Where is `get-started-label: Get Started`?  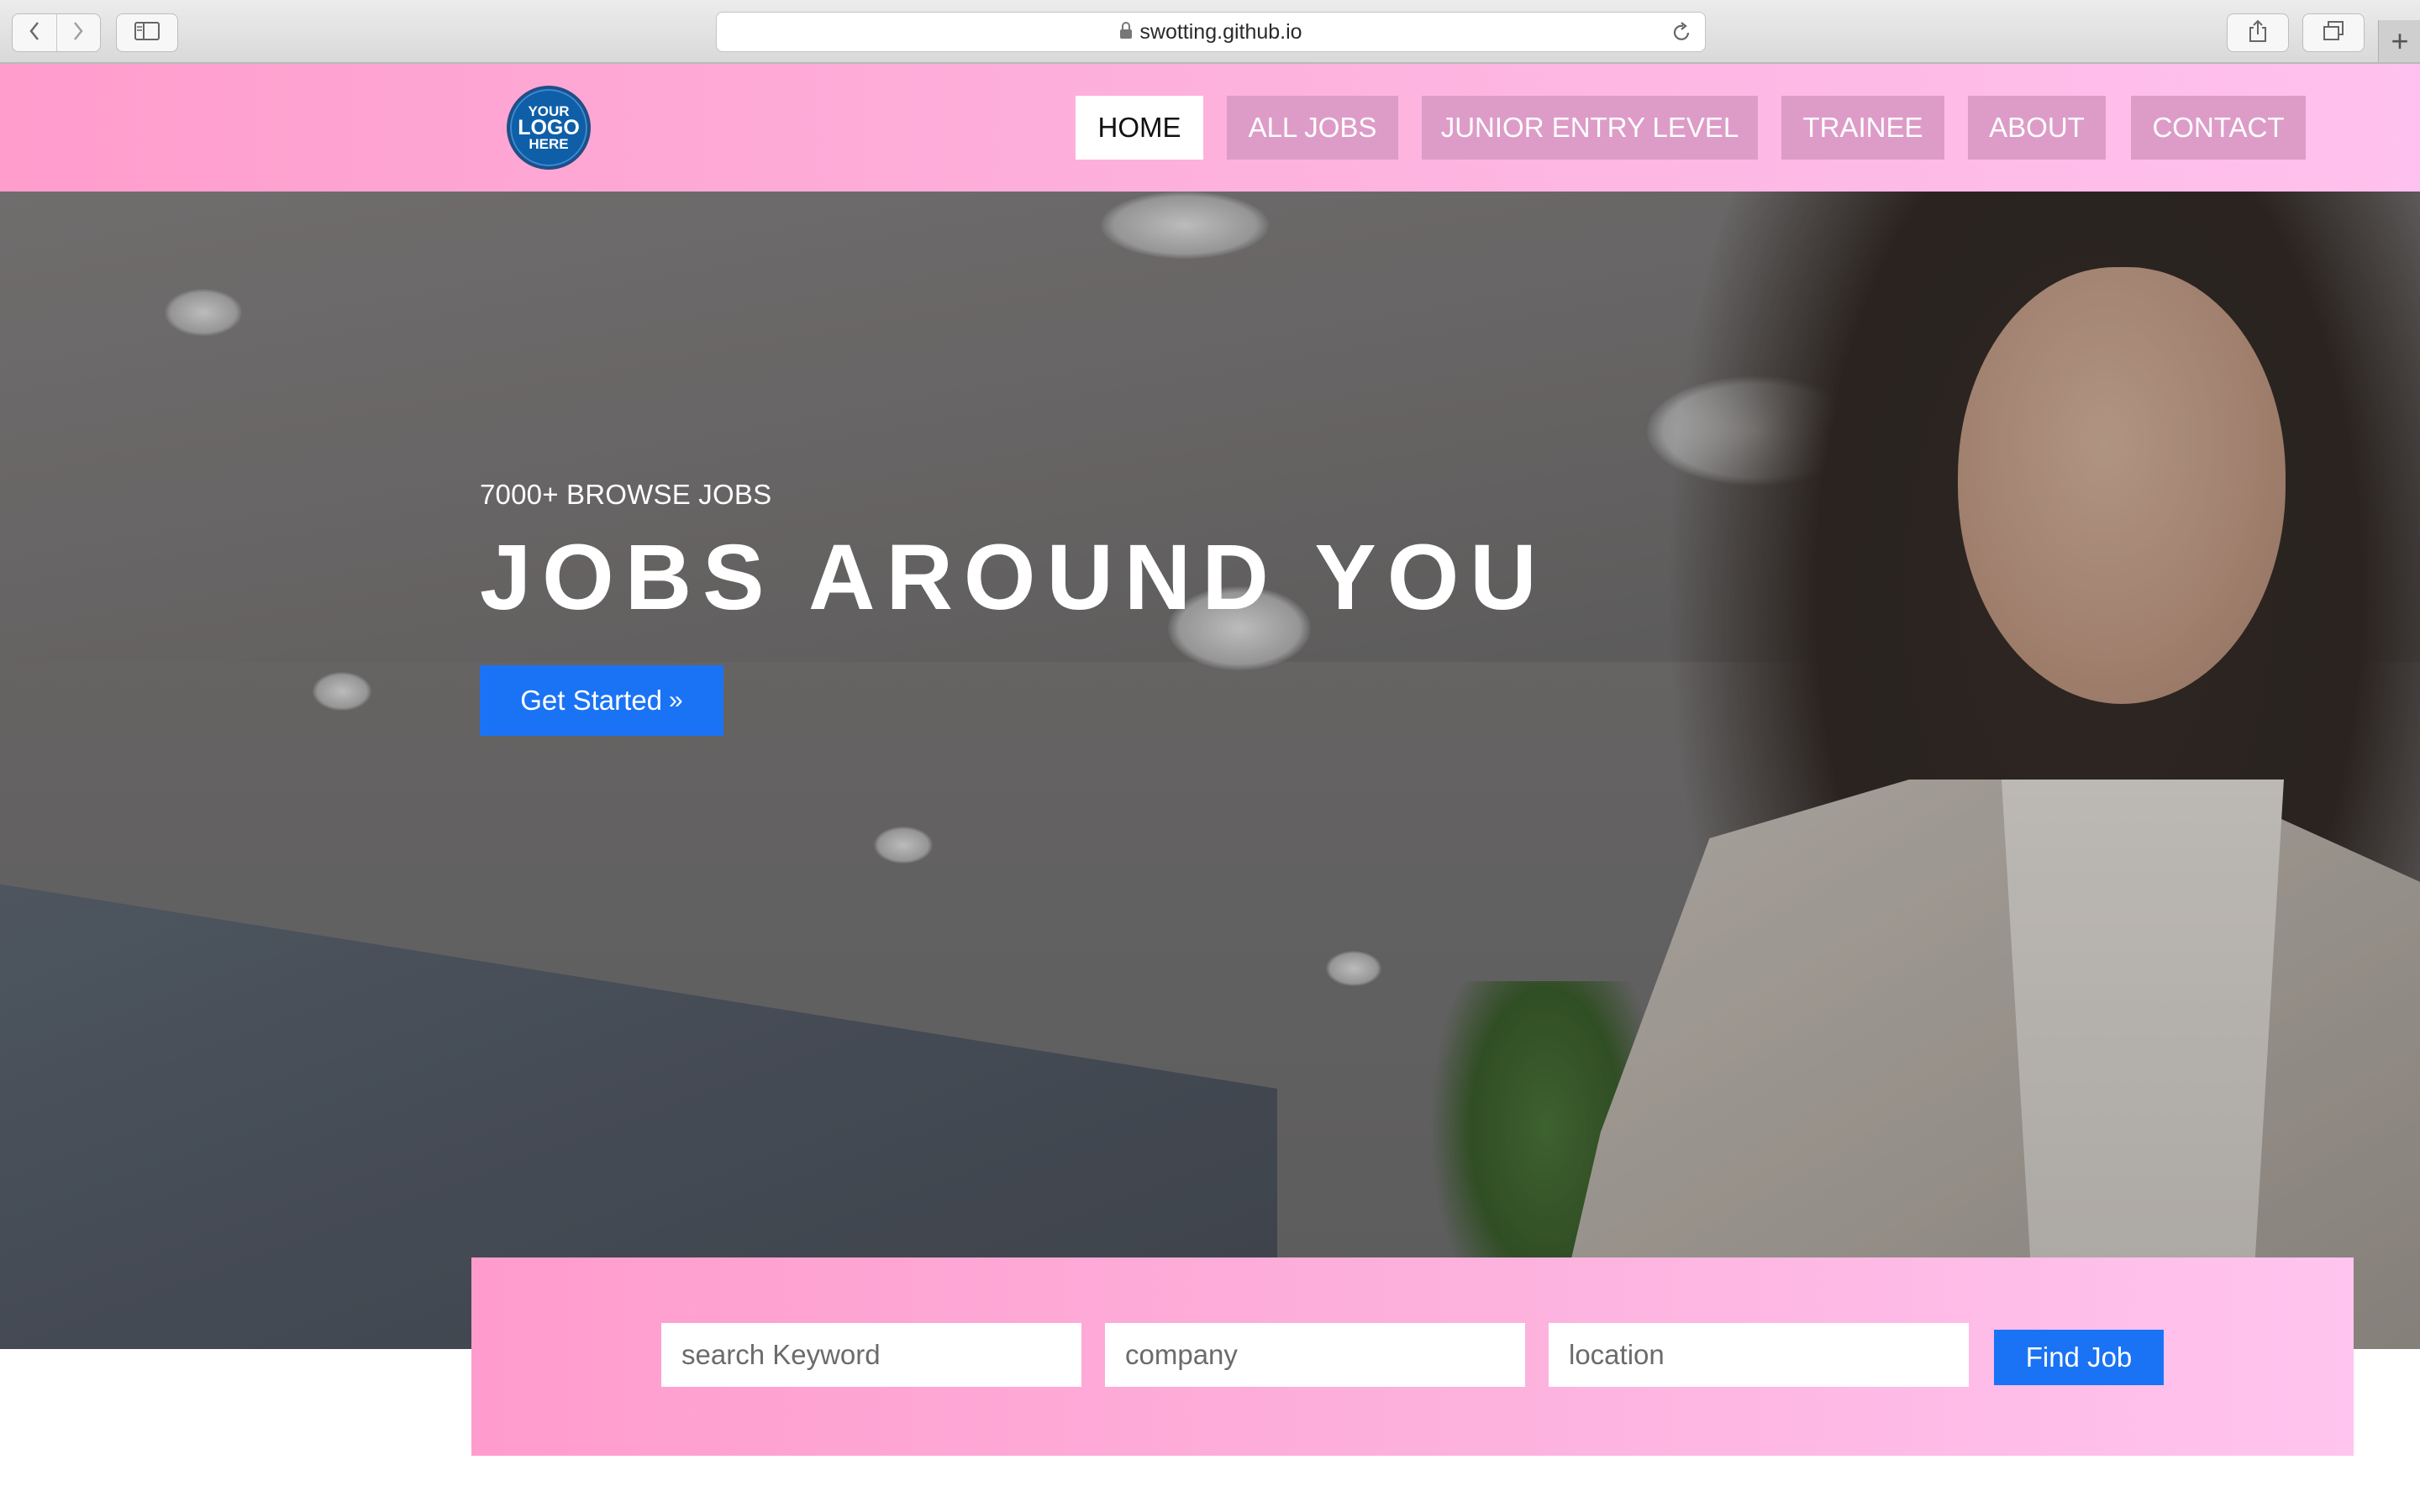
get-started-label: Get Started is located at coordinates (591, 700).